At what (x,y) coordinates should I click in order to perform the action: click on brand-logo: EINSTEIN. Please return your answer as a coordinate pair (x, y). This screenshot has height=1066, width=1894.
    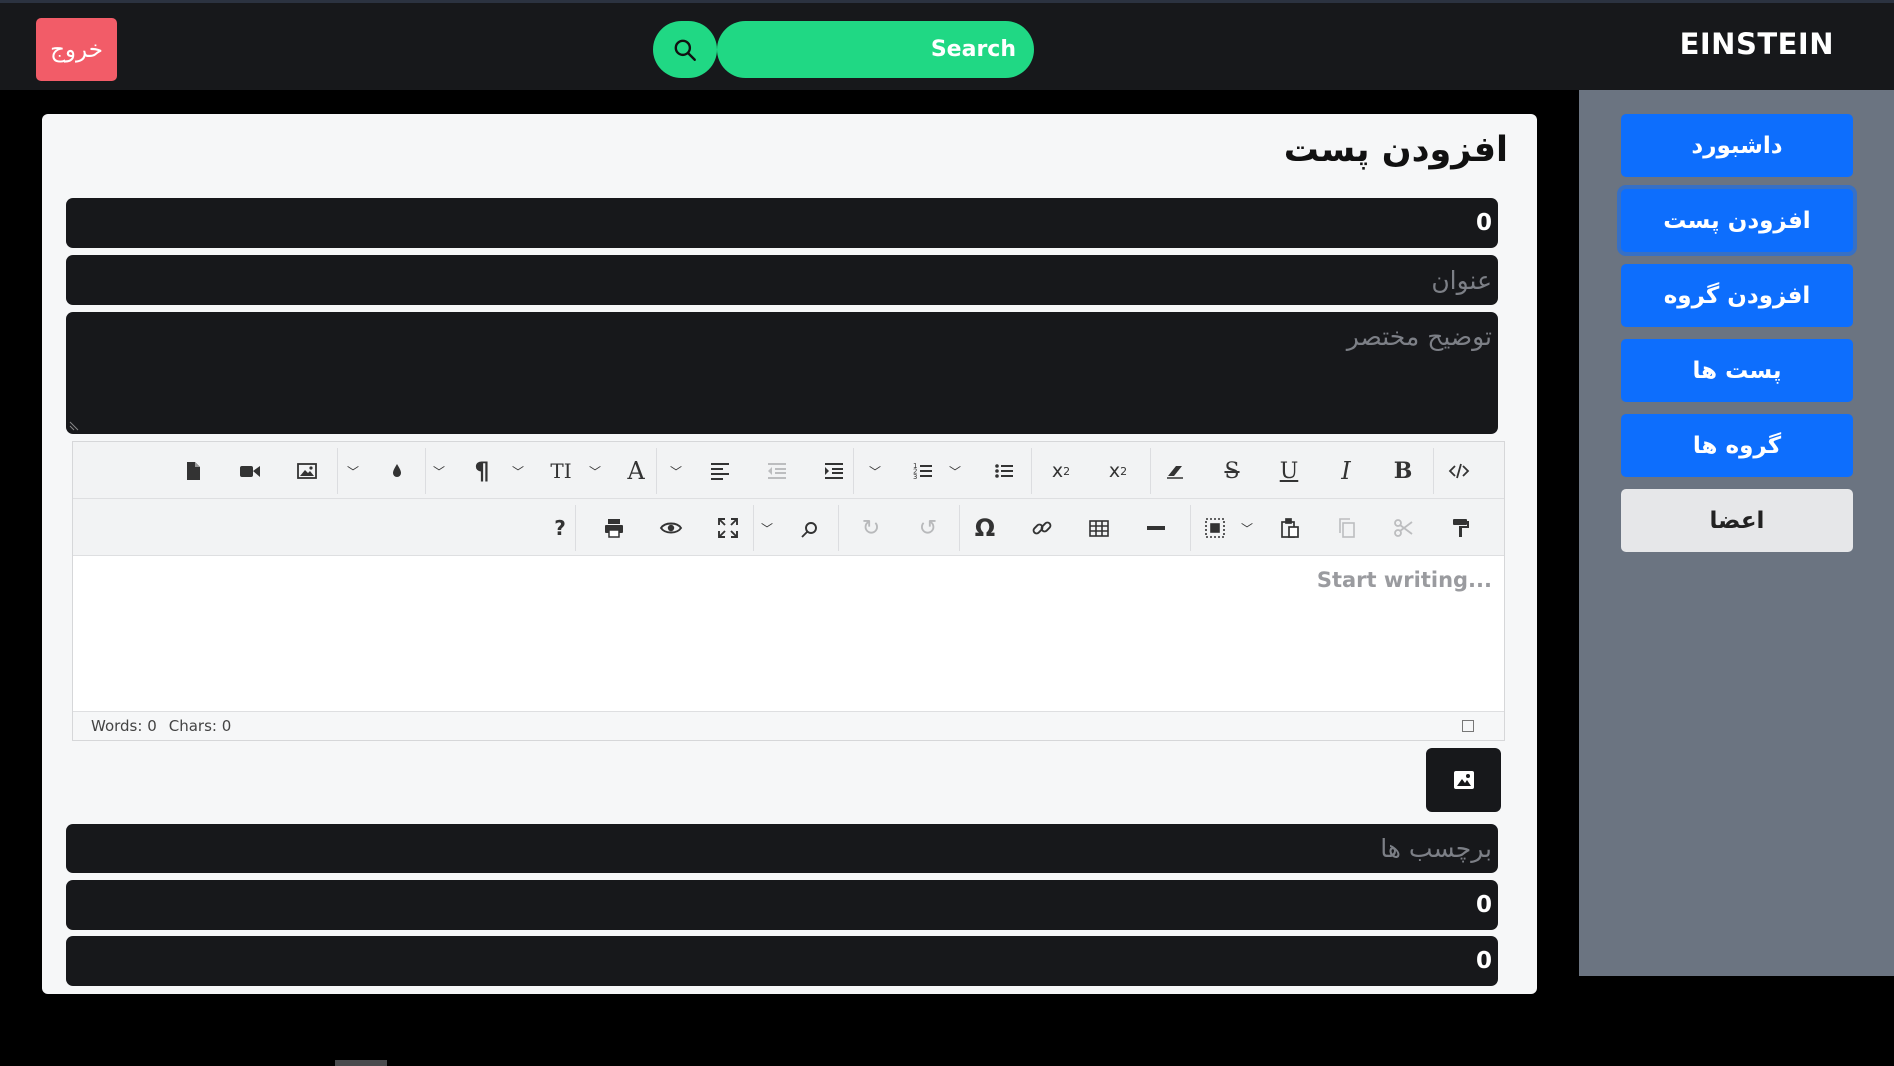
    Looking at the image, I should click on (1757, 44).